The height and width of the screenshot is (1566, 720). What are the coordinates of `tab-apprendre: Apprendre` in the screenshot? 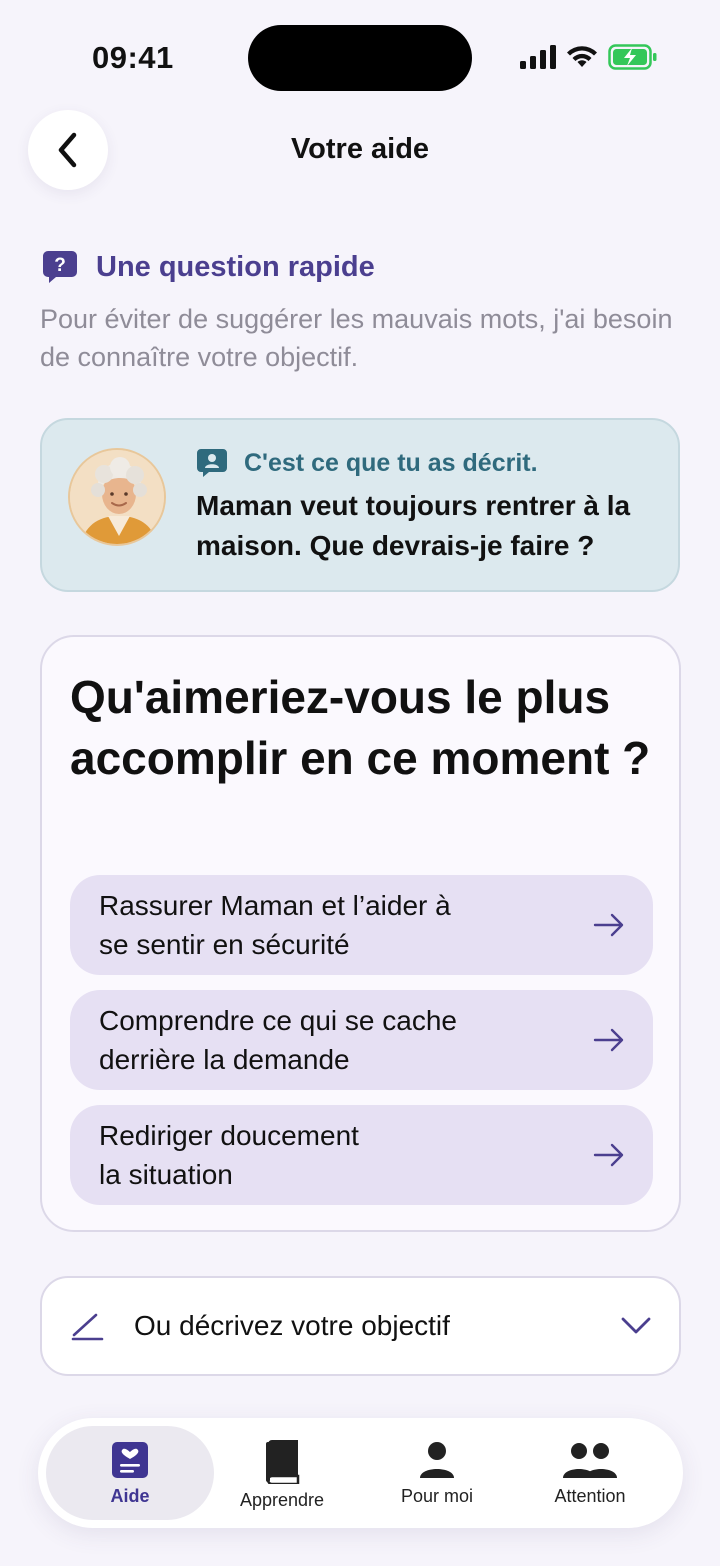 It's located at (282, 1473).